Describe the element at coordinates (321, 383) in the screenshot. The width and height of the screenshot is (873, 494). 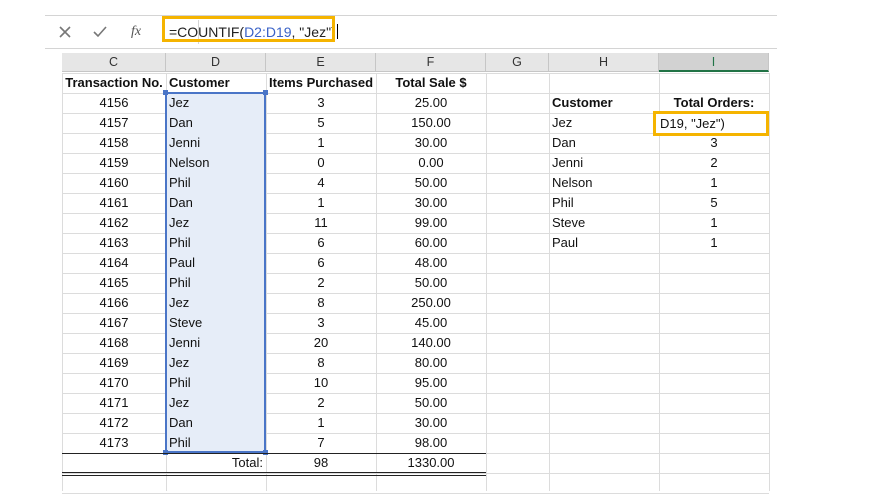
I see `items-cell: 10` at that location.